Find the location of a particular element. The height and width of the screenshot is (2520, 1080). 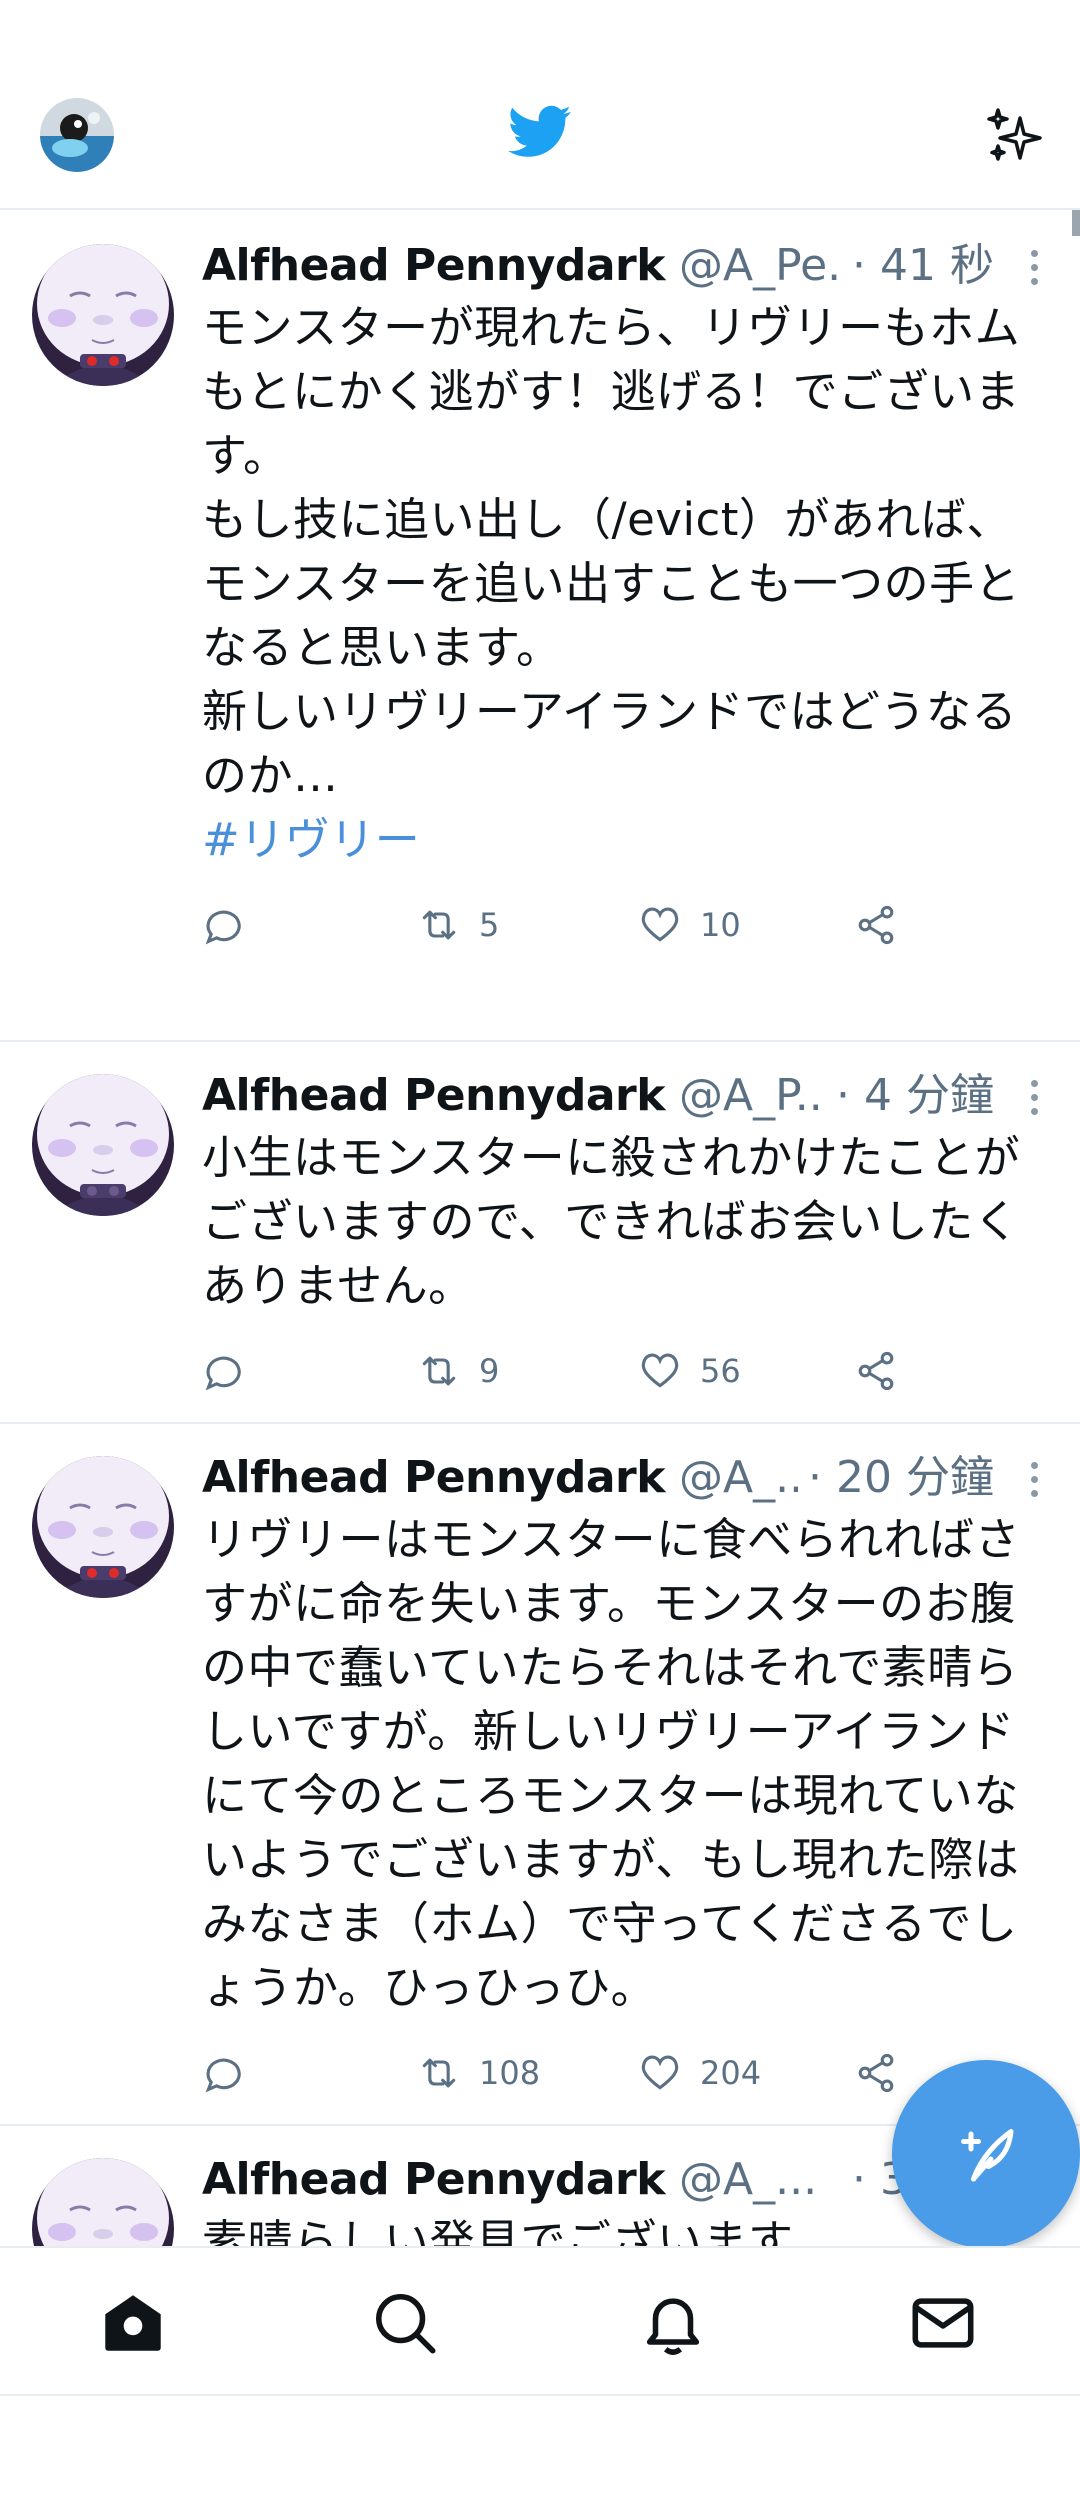

retweet-button: 108 is located at coordinates (478, 2073).